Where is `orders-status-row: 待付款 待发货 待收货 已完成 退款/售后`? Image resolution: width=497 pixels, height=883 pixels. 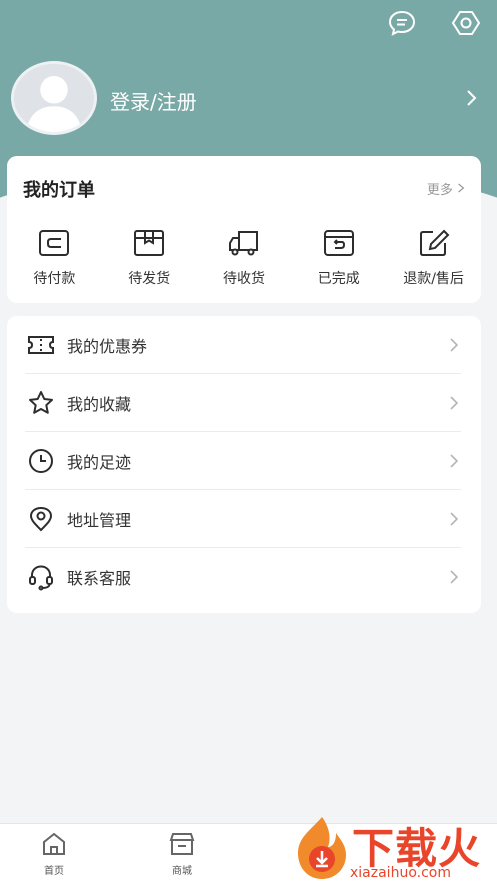 orders-status-row: 待付款 待发货 待收货 已完成 退款/售后 is located at coordinates (244, 258).